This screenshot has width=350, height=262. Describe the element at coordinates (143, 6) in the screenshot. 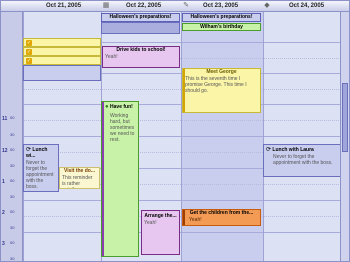

I see `day-header-2: Oct 22, 2005` at that location.